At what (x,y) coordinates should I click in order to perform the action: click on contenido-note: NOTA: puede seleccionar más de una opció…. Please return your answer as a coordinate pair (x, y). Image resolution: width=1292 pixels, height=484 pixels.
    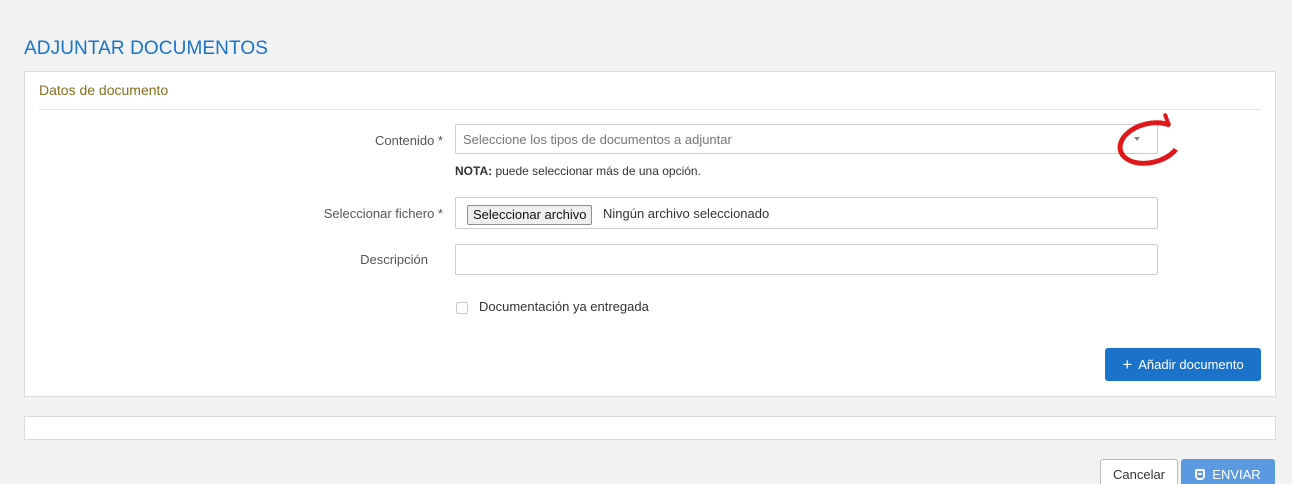
    Looking at the image, I should click on (578, 171).